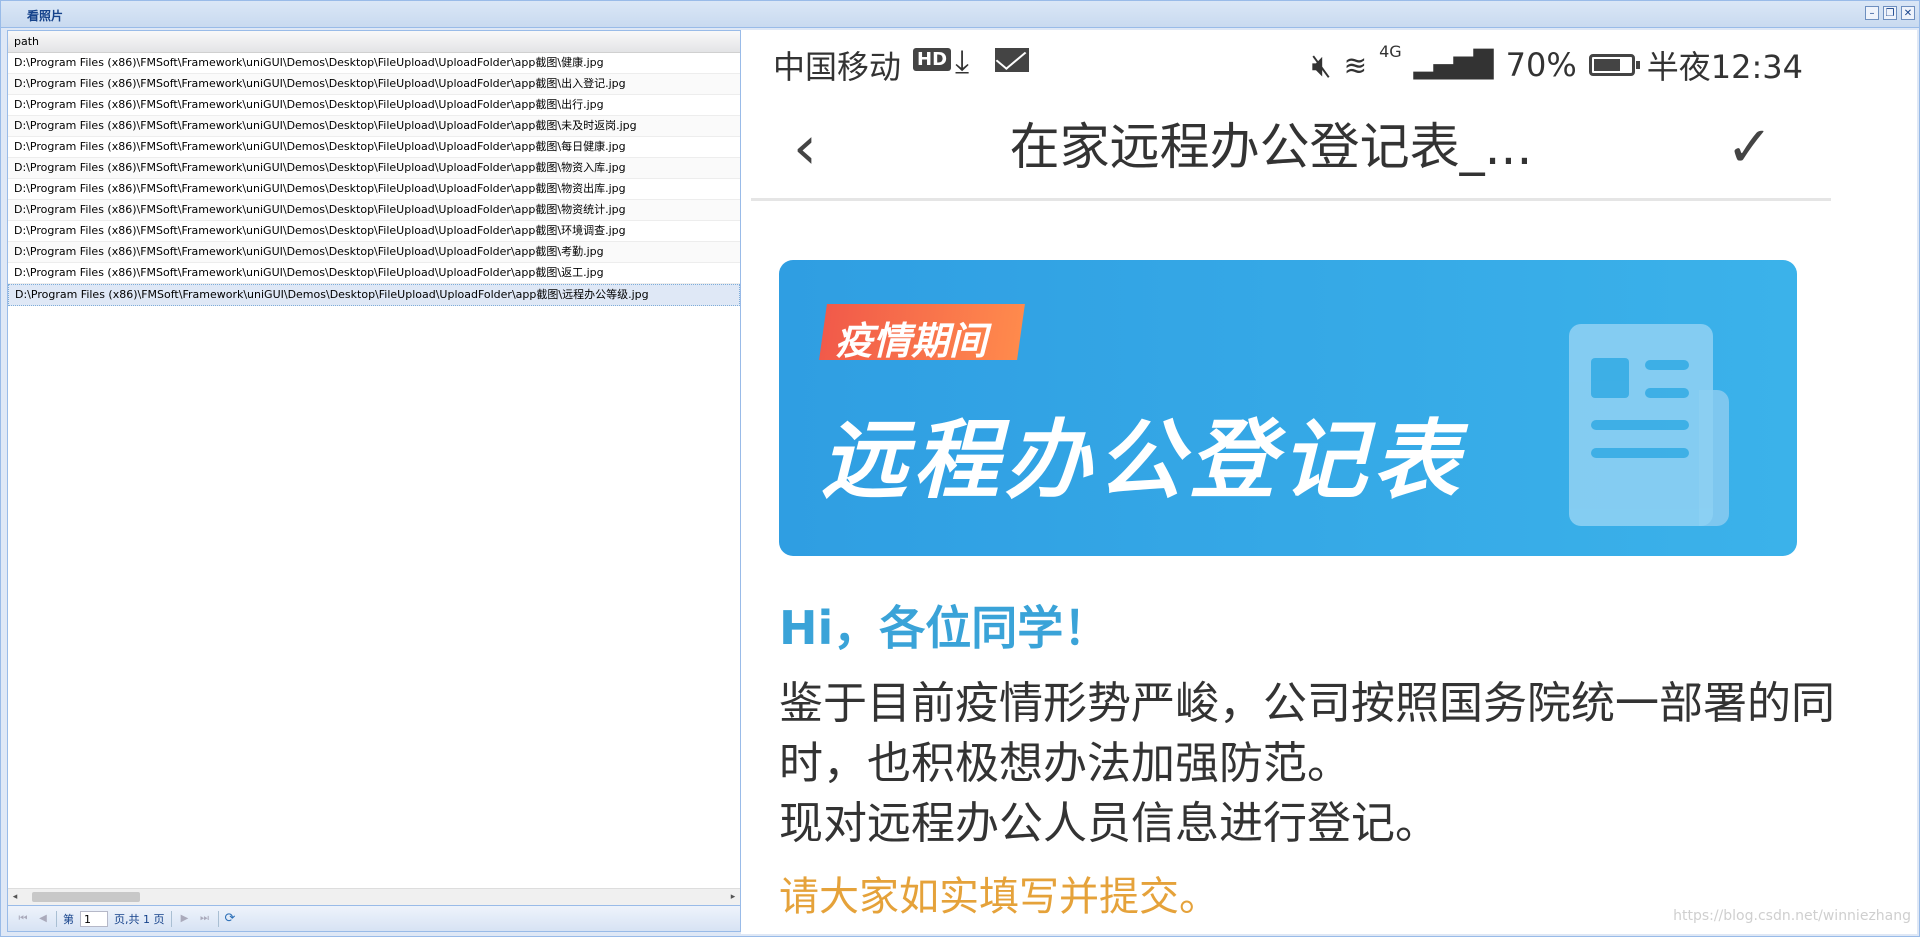 The height and width of the screenshot is (937, 1920). What do you see at coordinates (1792, 916) in the screenshot?
I see `watermark: https://blog.csdn.net/winniezhang` at bounding box center [1792, 916].